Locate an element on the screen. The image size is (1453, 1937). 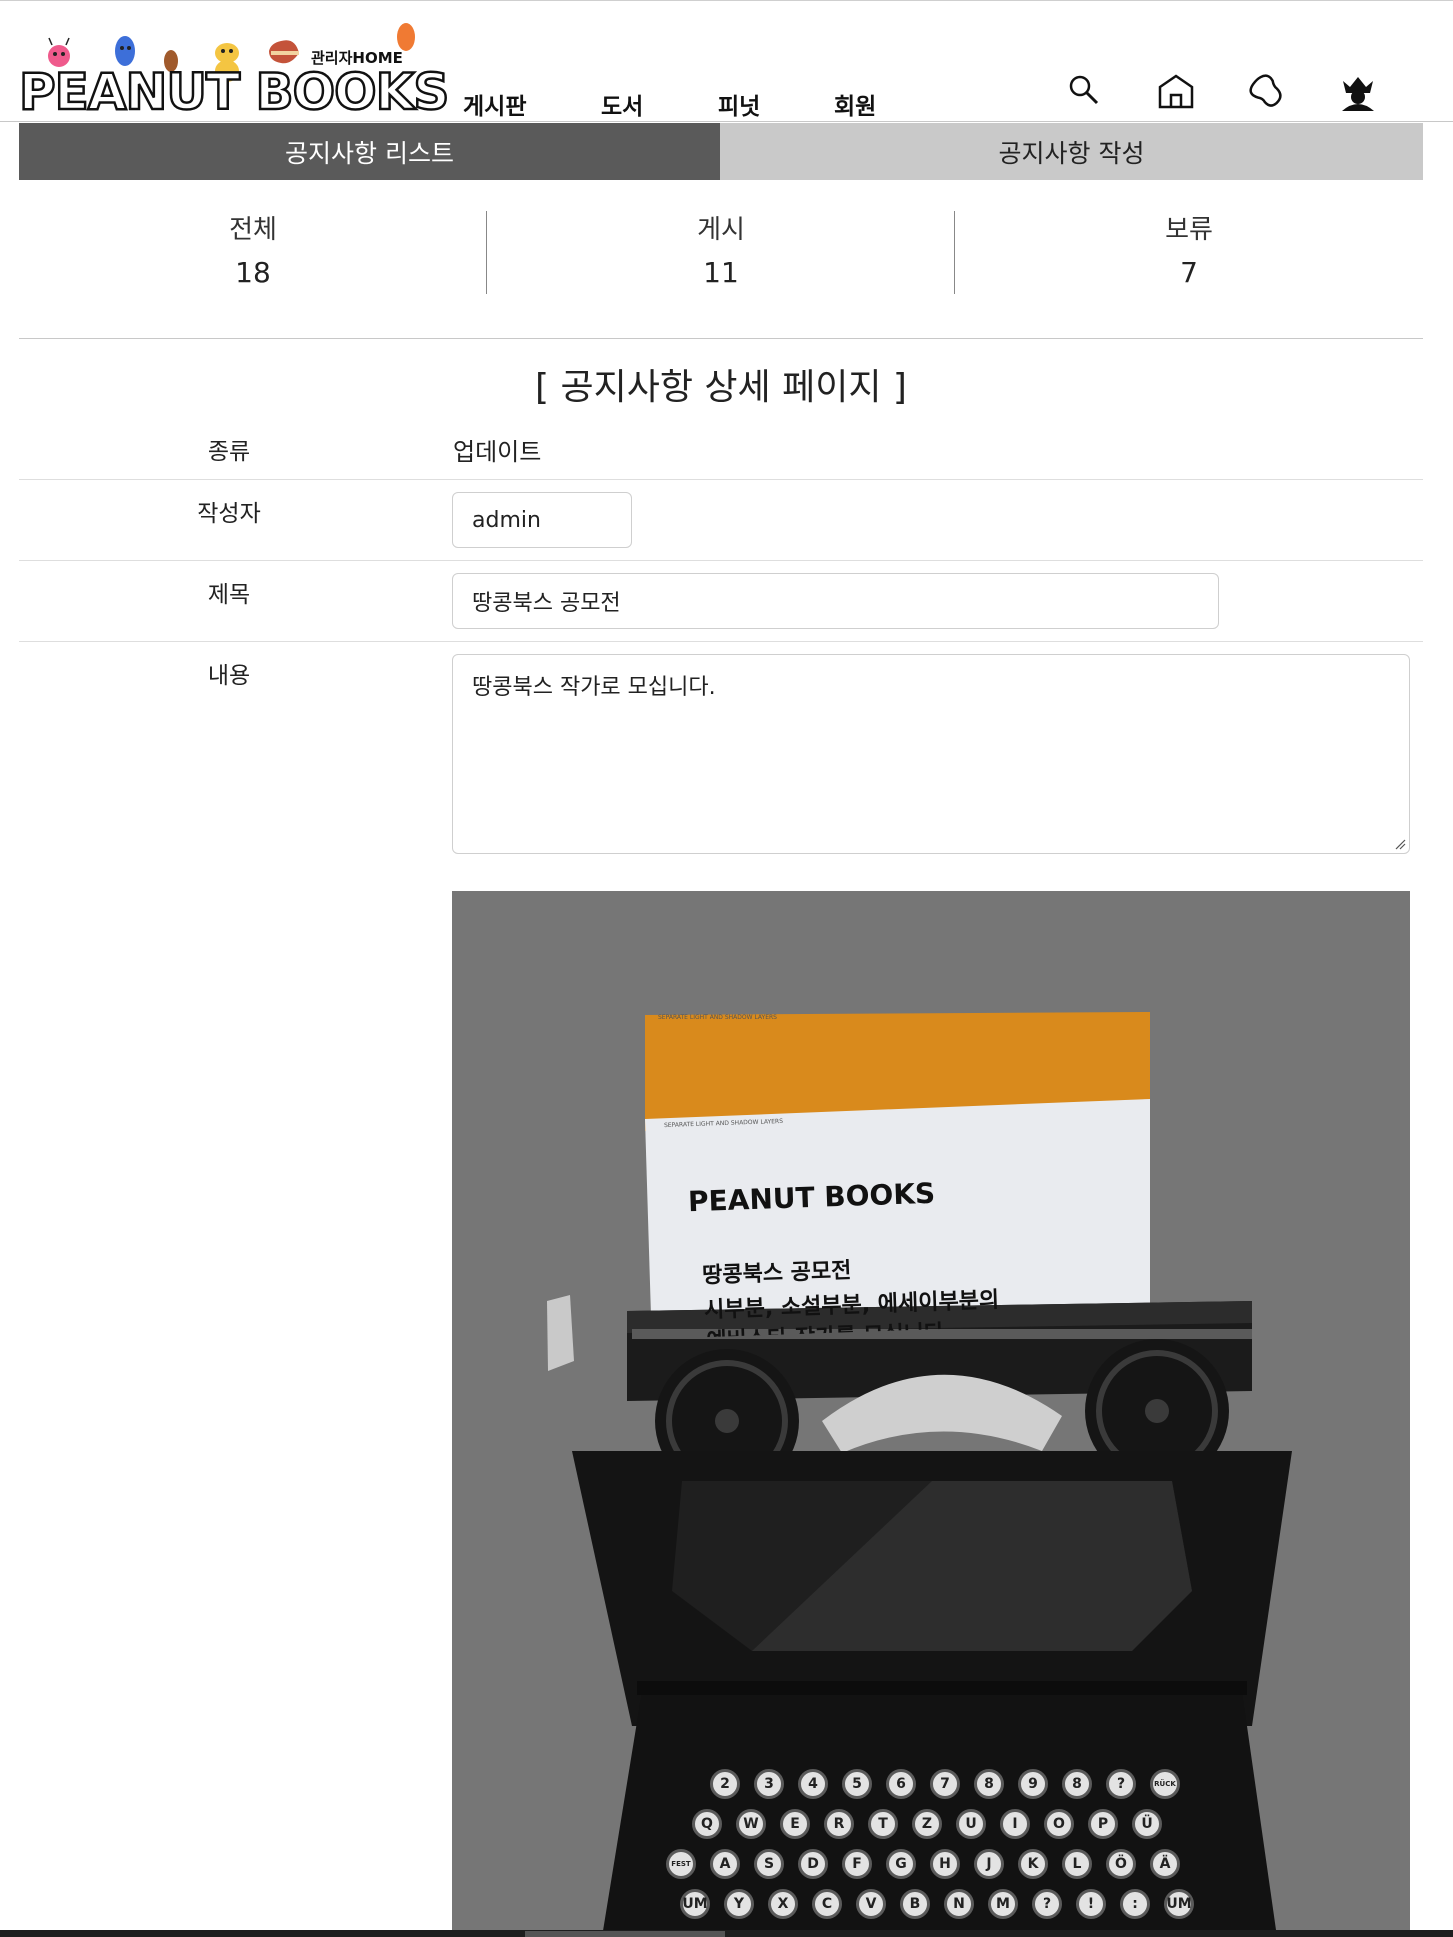
logo: PEANUT BOOKS 관리자HOME is located at coordinates (234, 70).